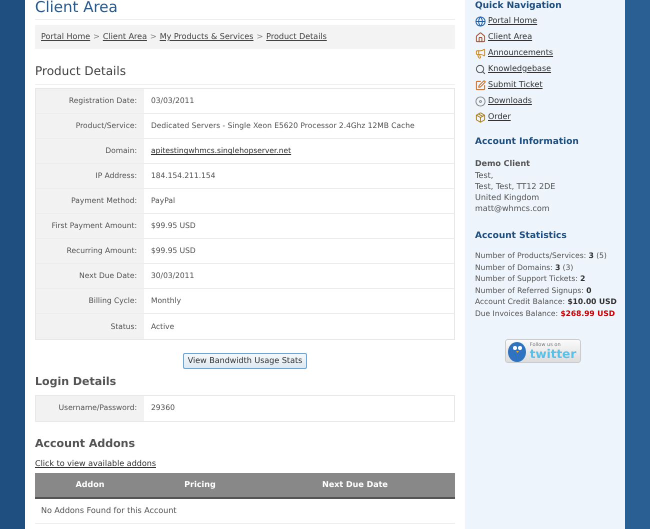  What do you see at coordinates (510, 37) in the screenshot?
I see `nav-link: Client Area` at bounding box center [510, 37].